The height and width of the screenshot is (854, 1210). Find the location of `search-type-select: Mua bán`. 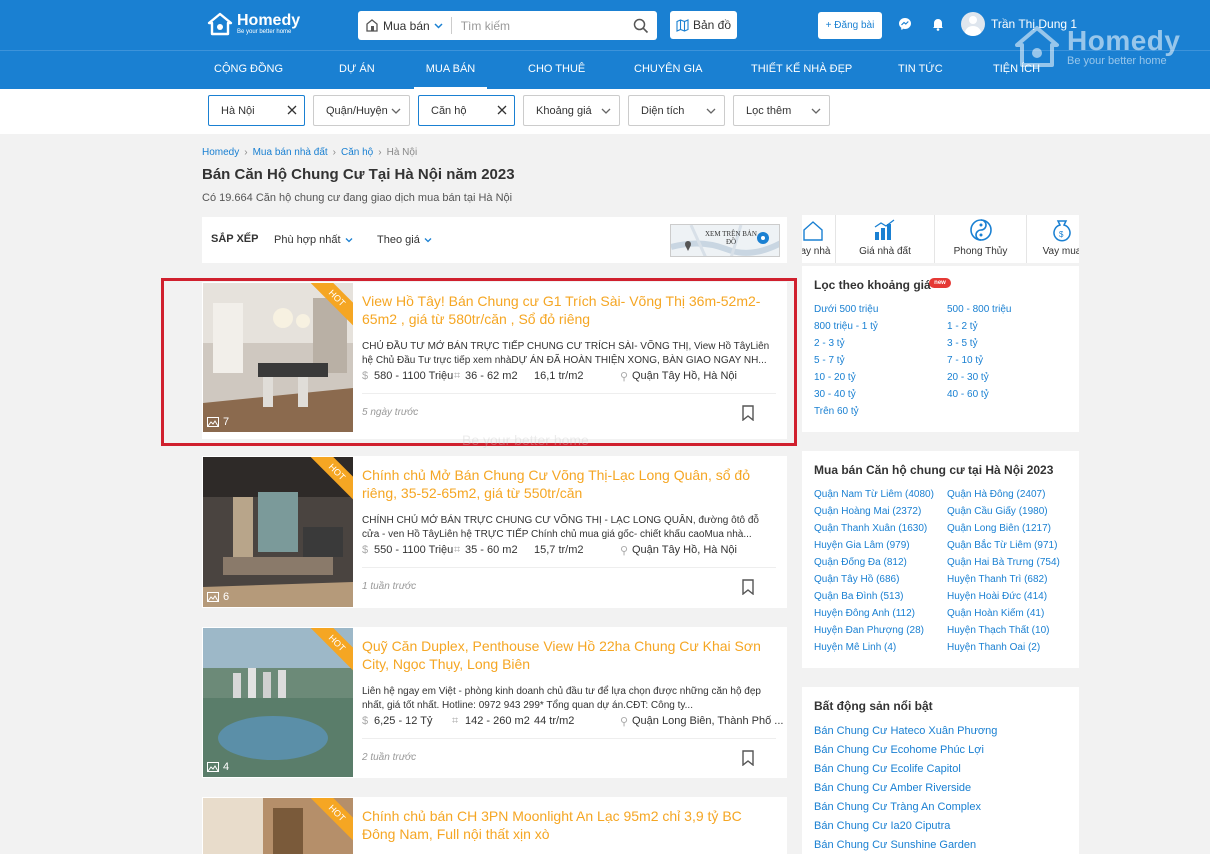

search-type-select: Mua bán is located at coordinates (405, 25).